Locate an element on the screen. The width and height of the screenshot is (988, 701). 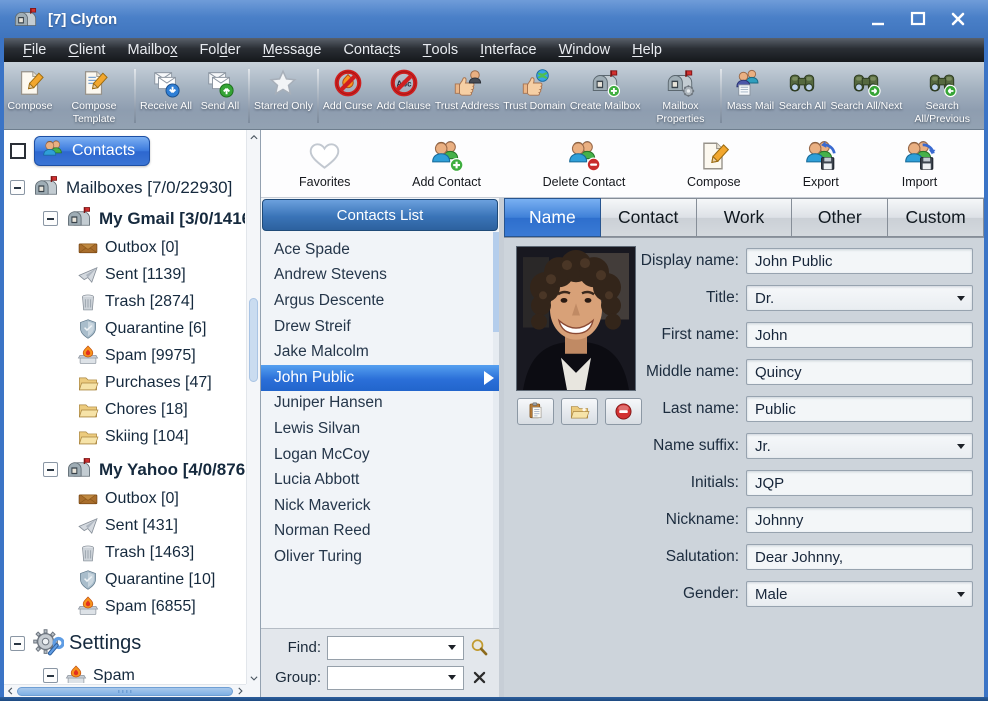
tree-item-spam: Spam [9975] is located at coordinates (127, 355).